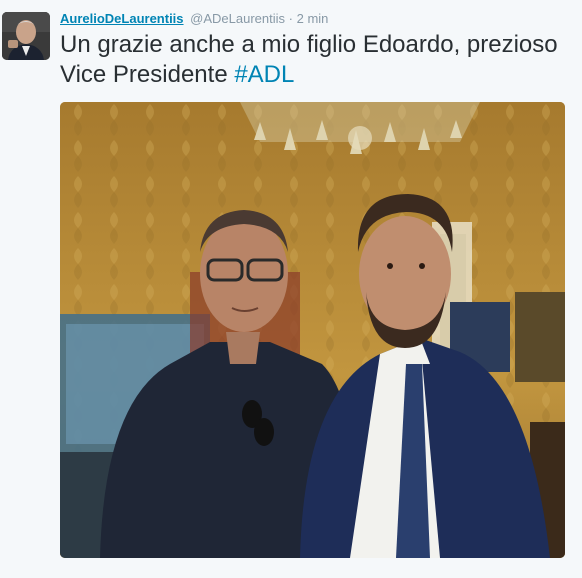  Describe the element at coordinates (122, 18) in the screenshot. I see `author-fullname-link: AurelioDeLaurentiis` at that location.